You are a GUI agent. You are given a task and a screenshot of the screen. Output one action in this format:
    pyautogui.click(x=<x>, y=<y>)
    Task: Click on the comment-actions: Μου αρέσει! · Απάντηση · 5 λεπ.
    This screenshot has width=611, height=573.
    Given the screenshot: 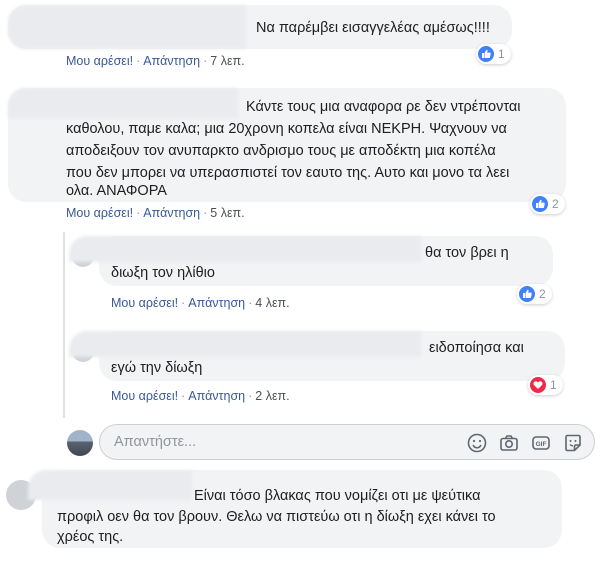 What is the action you would take?
    pyautogui.click(x=155, y=213)
    